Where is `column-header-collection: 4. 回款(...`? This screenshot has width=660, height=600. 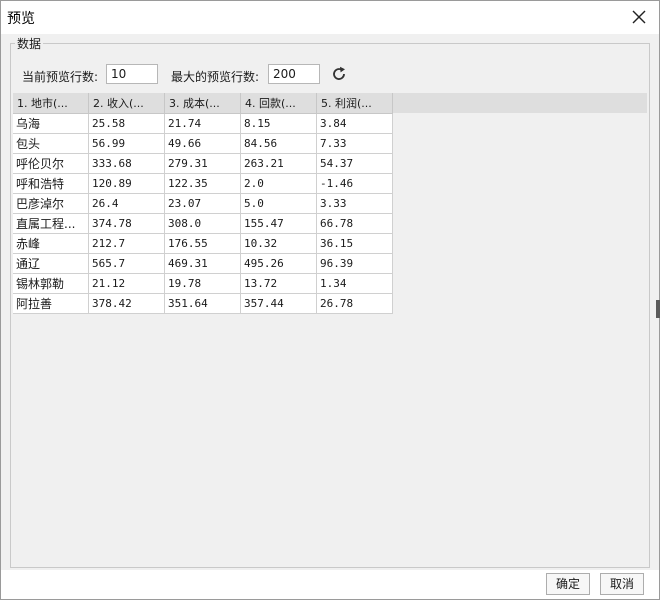
column-header-collection: 4. 回款(... is located at coordinates (278, 103).